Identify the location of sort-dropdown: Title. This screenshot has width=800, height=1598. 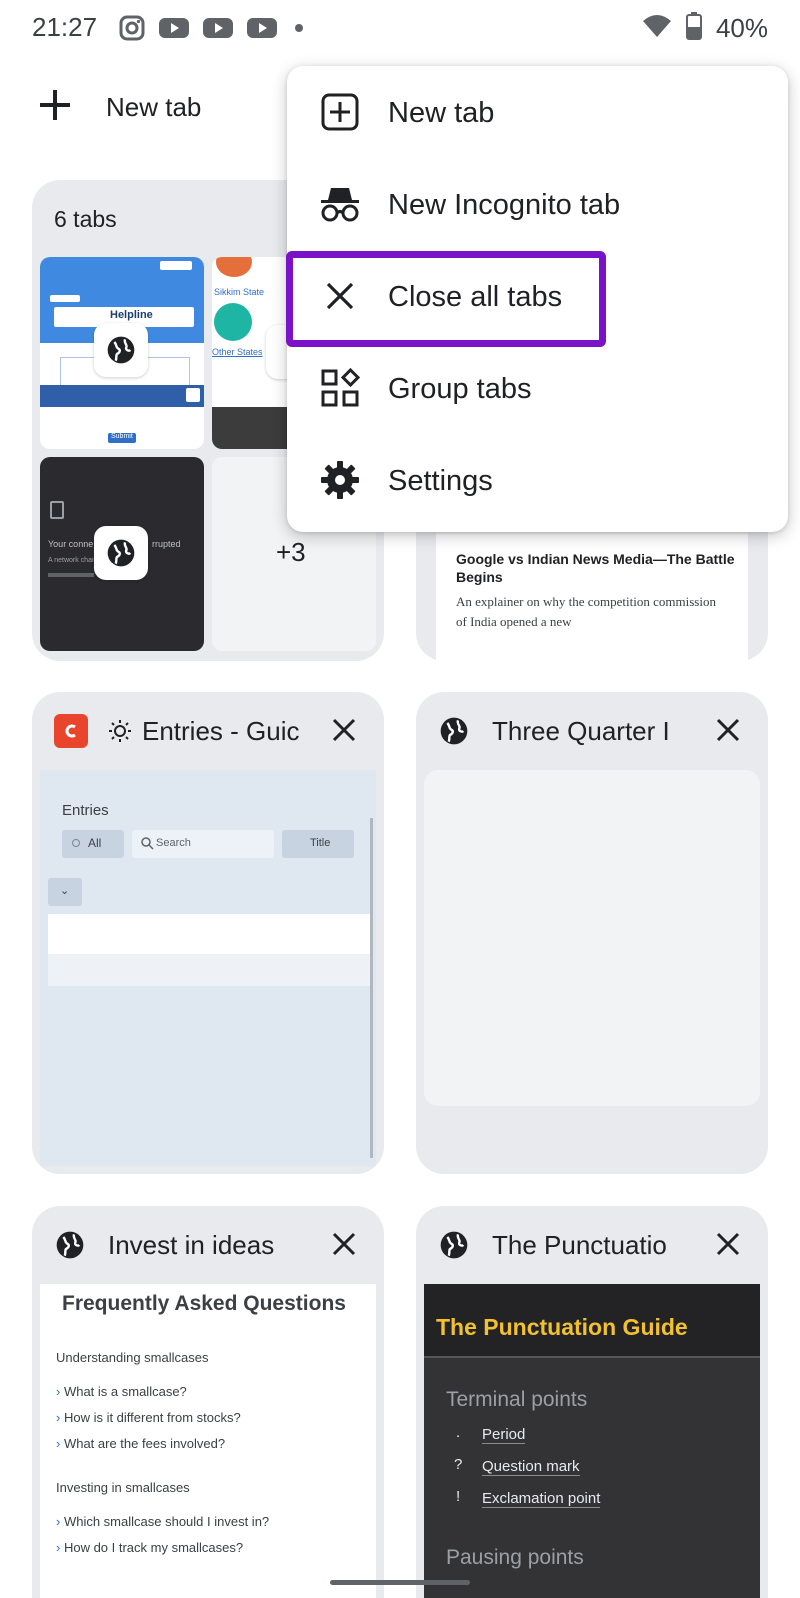
(318, 844).